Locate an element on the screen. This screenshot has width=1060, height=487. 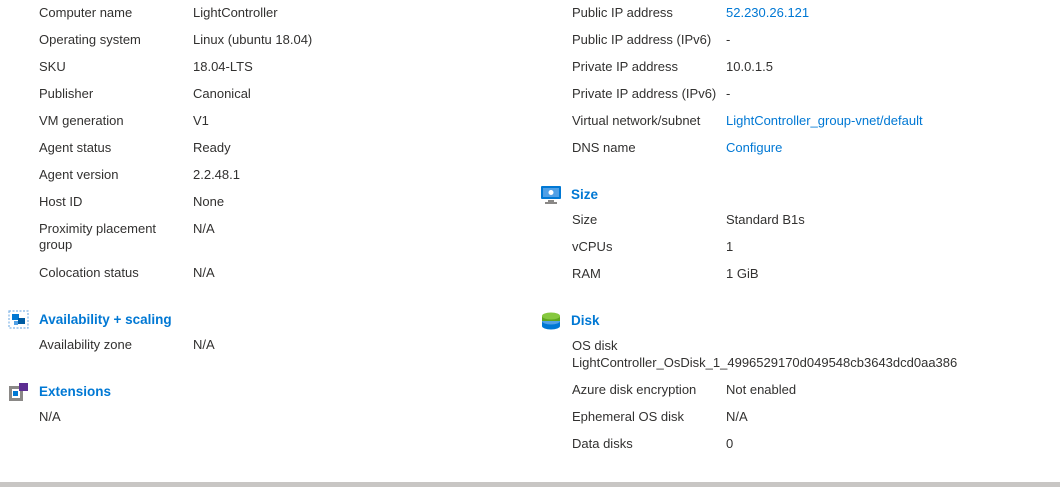
property-label: Public IP address (IPv6) is located at coordinates (642, 39).